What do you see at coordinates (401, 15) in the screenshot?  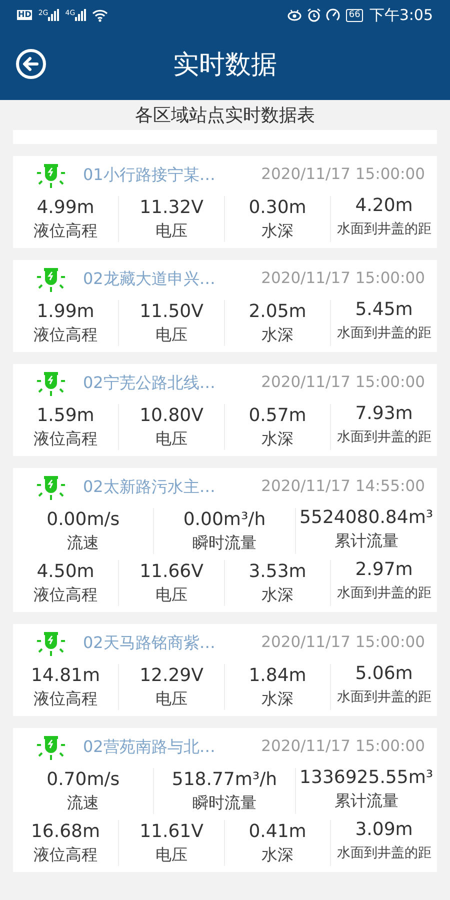 I see `status-time: 下午3:05` at bounding box center [401, 15].